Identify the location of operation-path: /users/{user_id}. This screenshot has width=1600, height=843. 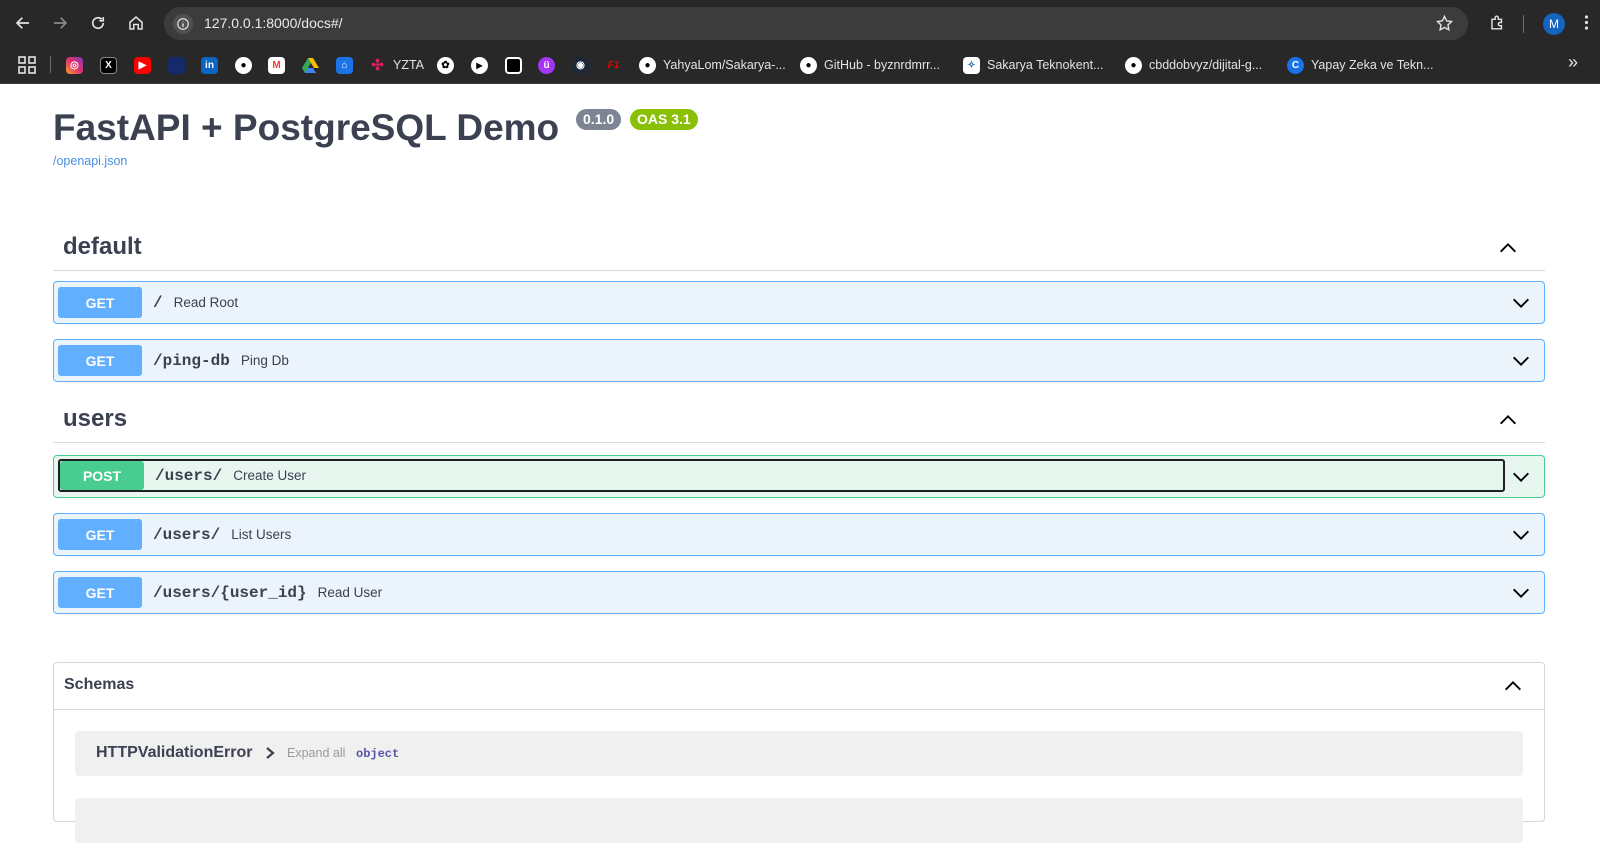
(230, 592).